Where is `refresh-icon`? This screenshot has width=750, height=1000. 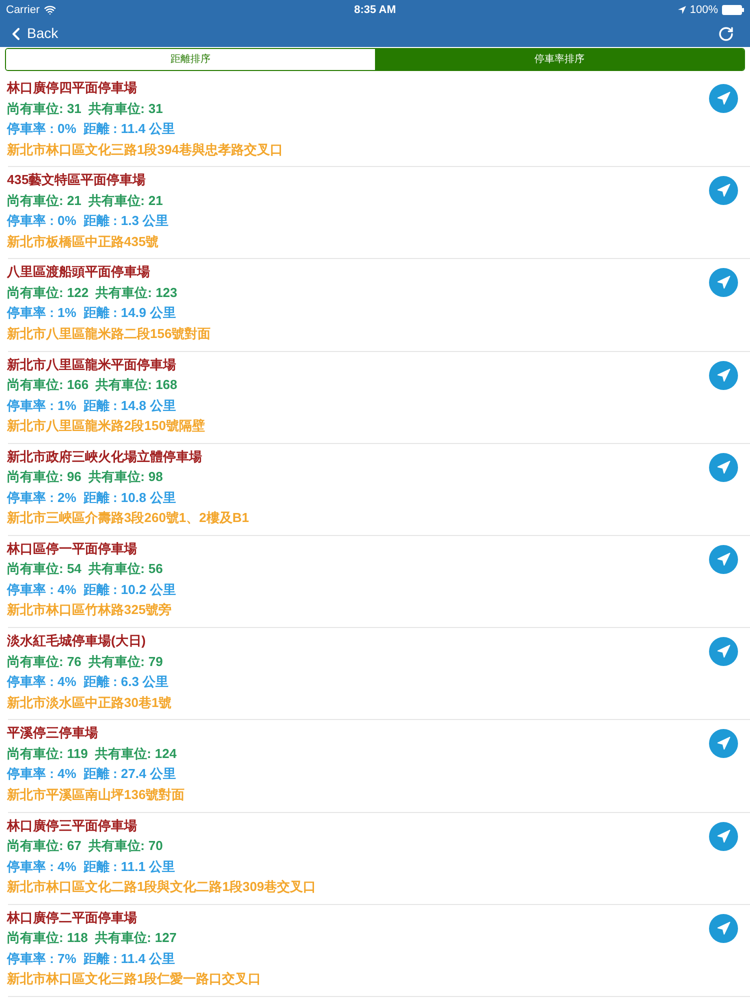
refresh-icon is located at coordinates (726, 34).